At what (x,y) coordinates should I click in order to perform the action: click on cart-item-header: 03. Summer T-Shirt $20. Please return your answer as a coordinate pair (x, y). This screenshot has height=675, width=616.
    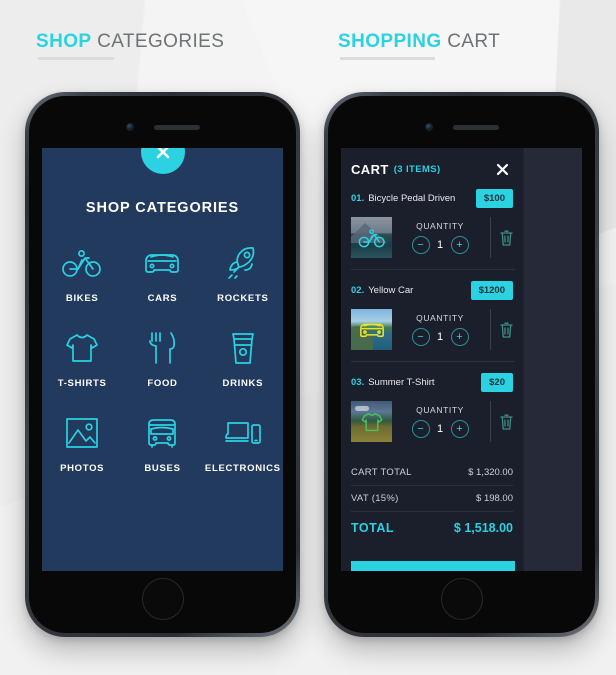
    Looking at the image, I should click on (432, 382).